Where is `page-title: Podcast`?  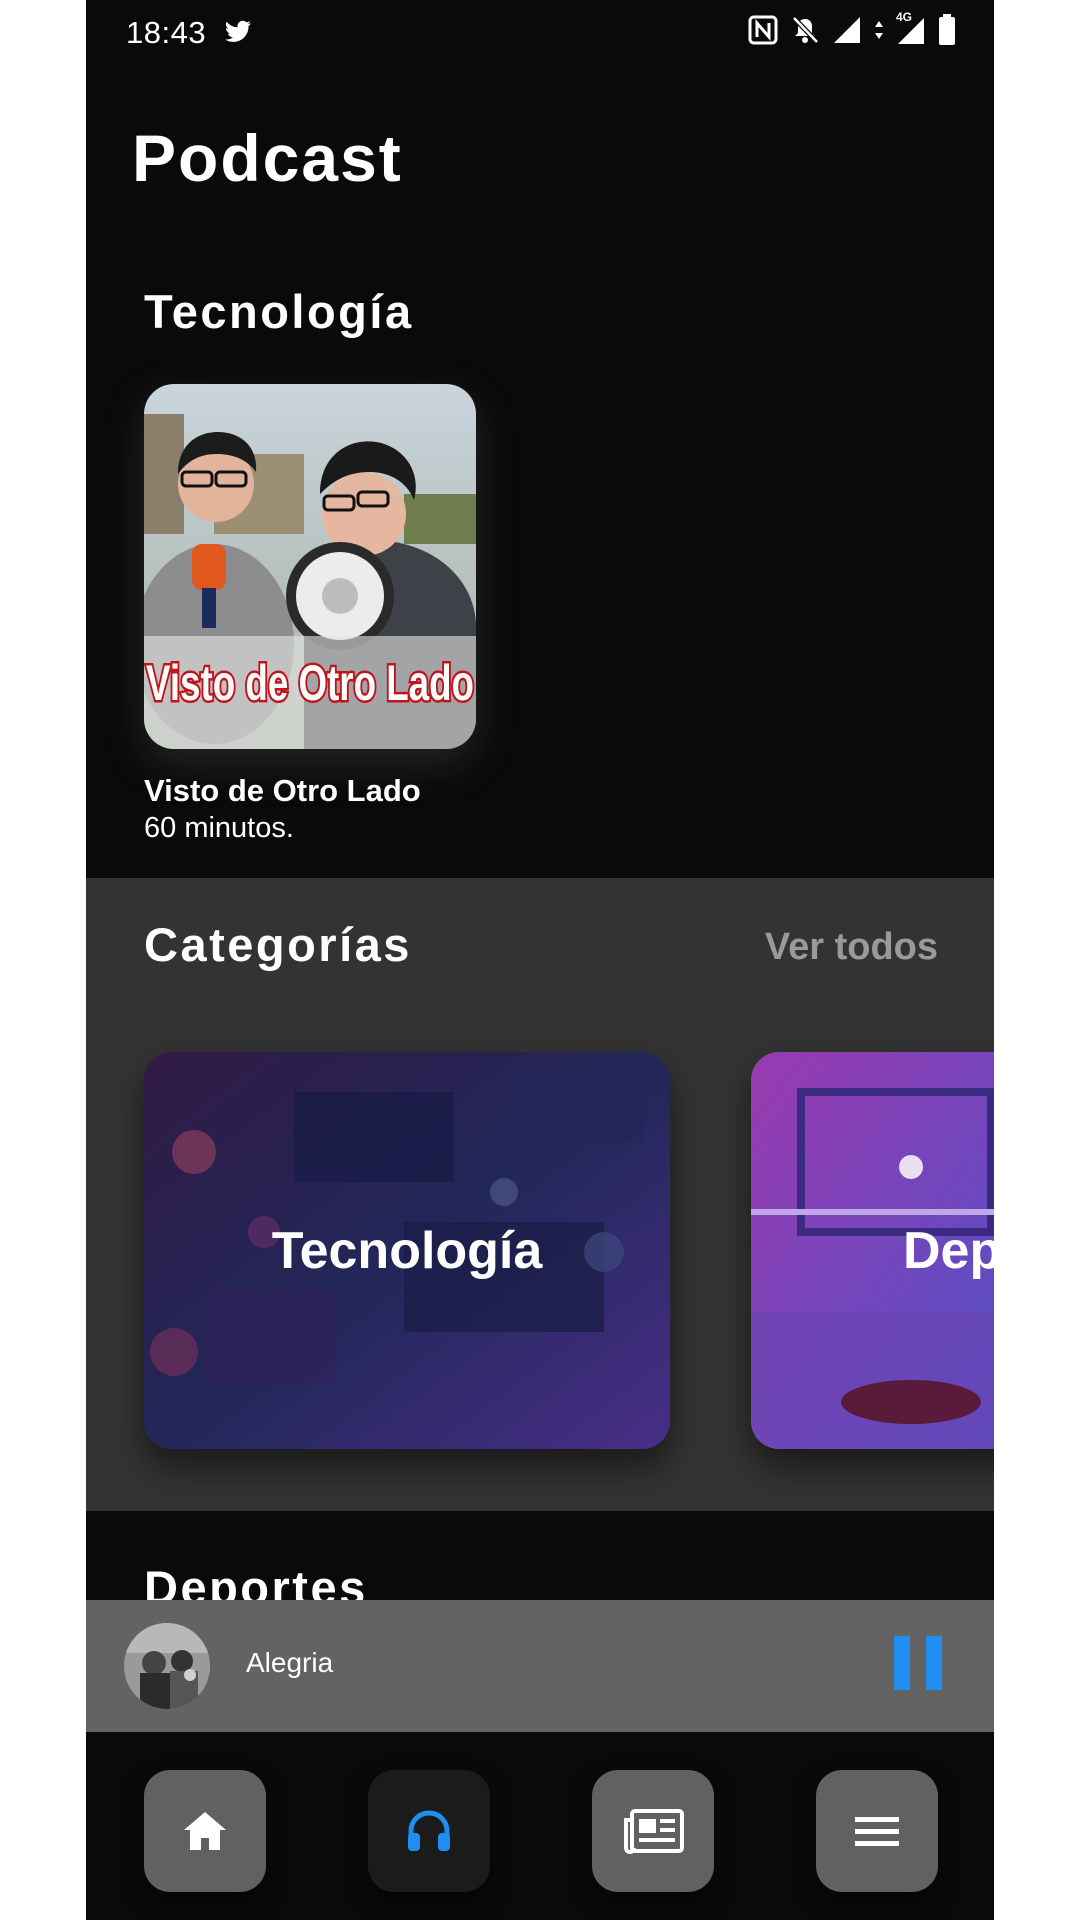 page-title: Podcast is located at coordinates (267, 158).